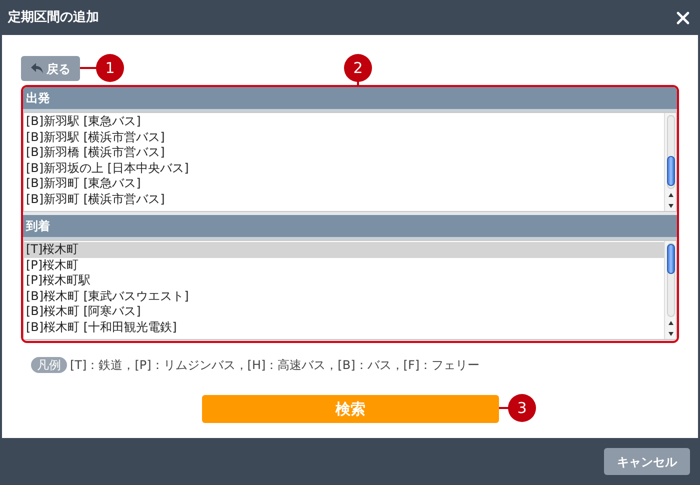 The width and height of the screenshot is (700, 485). I want to click on list-option: [B]新羽駅 [横浜市営バス], so click(344, 138).